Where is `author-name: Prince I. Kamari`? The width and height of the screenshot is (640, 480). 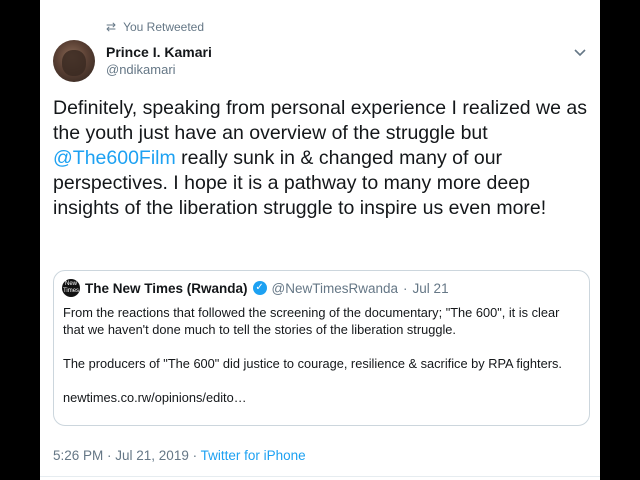
author-name: Prince I. Kamari is located at coordinates (159, 52).